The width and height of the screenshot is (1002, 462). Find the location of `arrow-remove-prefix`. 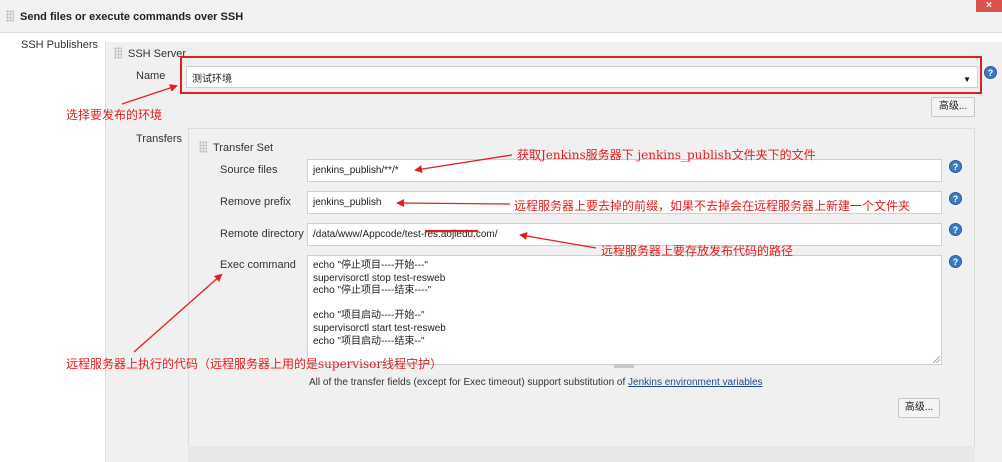

arrow-remove-prefix is located at coordinates (453, 203).